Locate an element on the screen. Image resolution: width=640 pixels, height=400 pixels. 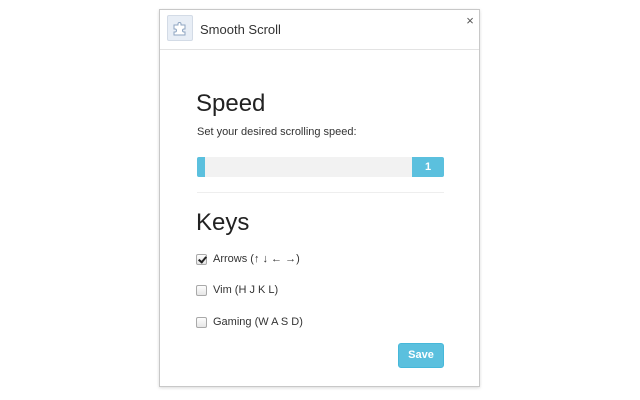
section-divider is located at coordinates (320, 192).